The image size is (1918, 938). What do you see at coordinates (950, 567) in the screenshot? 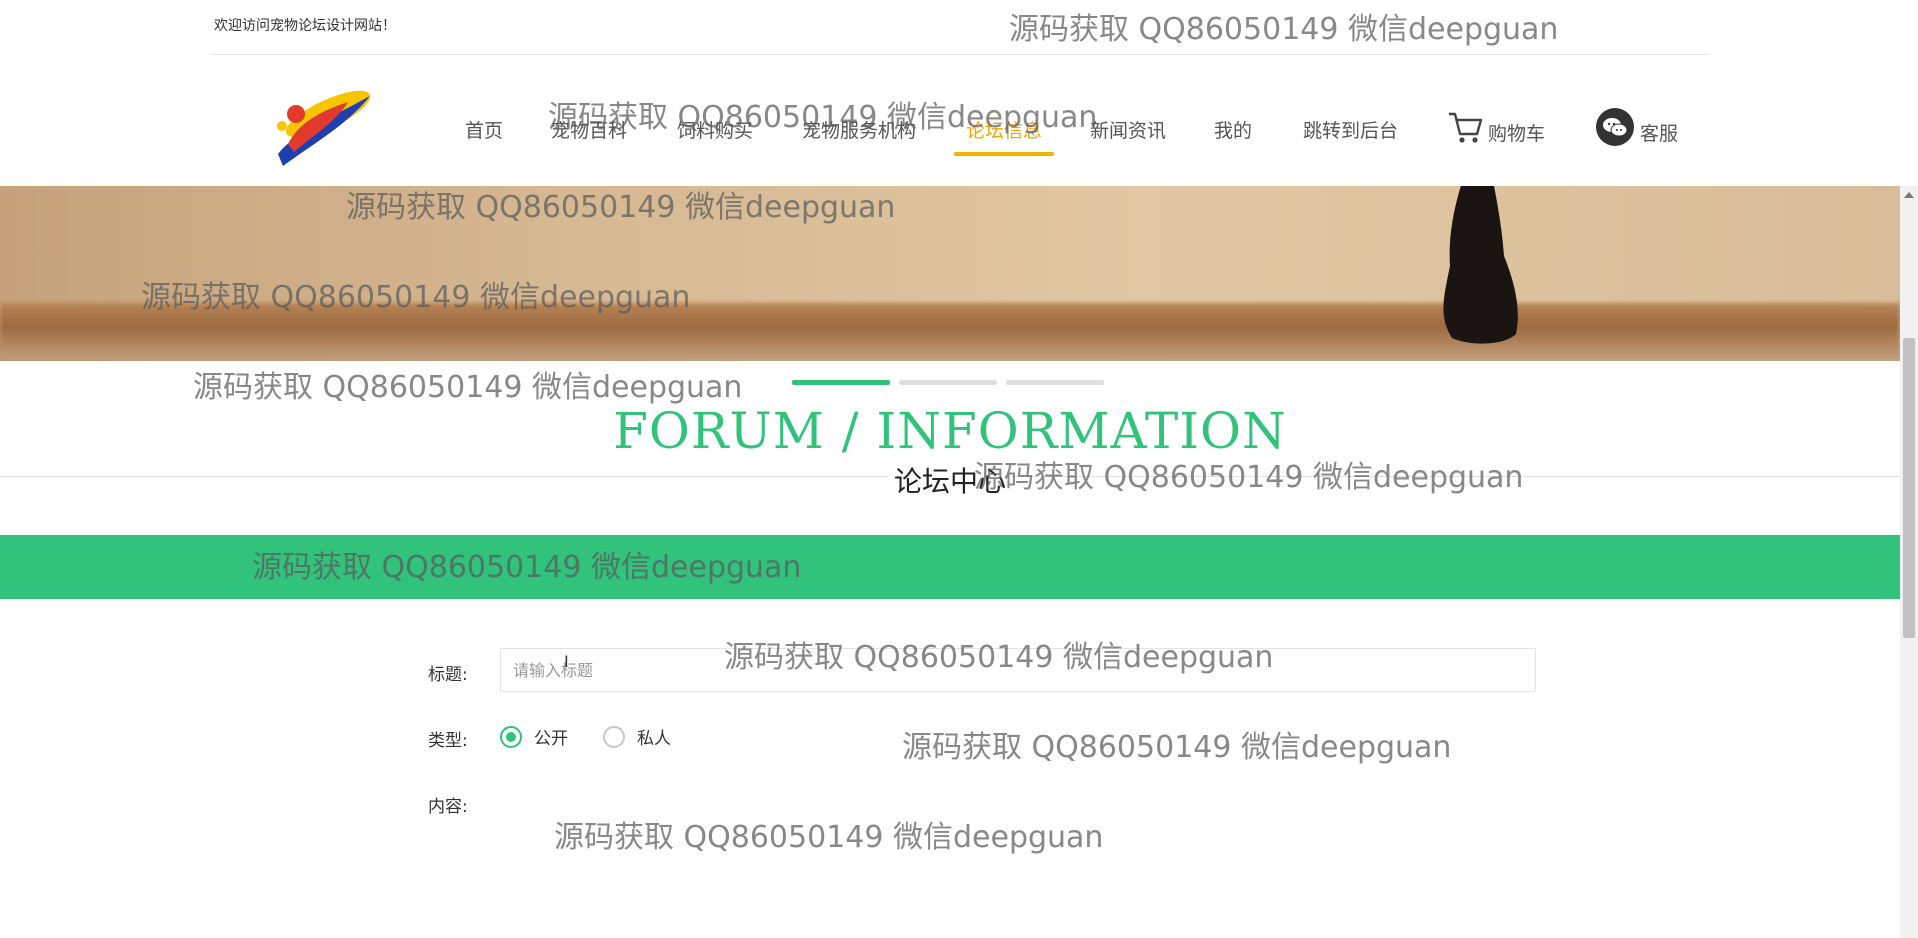
I see `section-green-bar` at bounding box center [950, 567].